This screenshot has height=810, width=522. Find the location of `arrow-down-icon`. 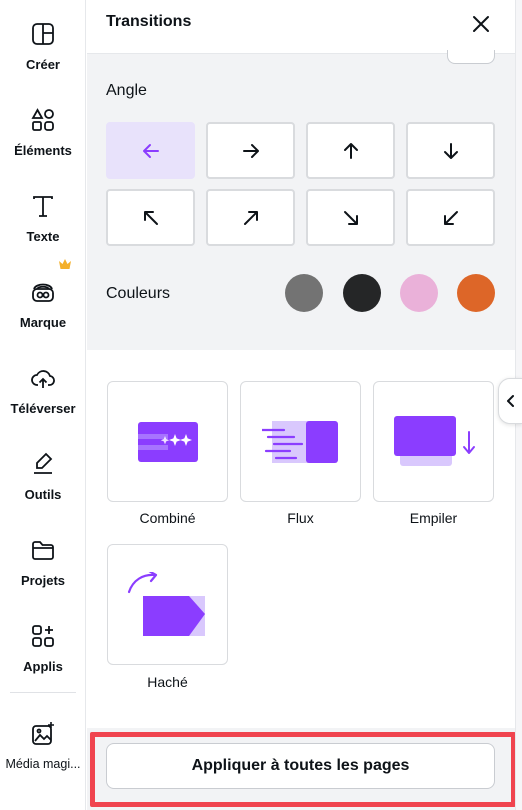

arrow-down-icon is located at coordinates (450, 150).